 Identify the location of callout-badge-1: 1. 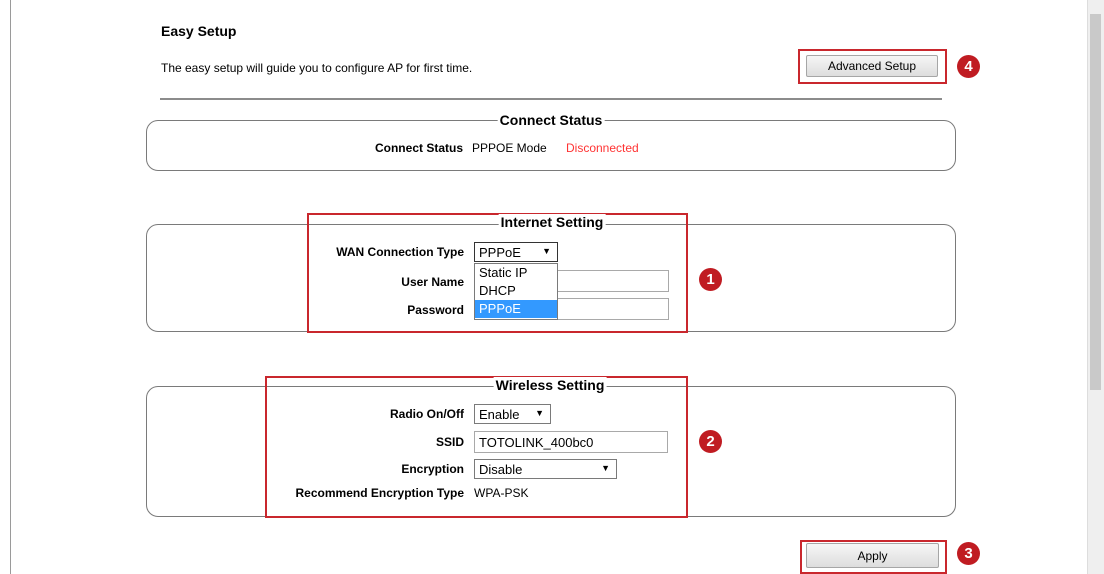
(710, 279).